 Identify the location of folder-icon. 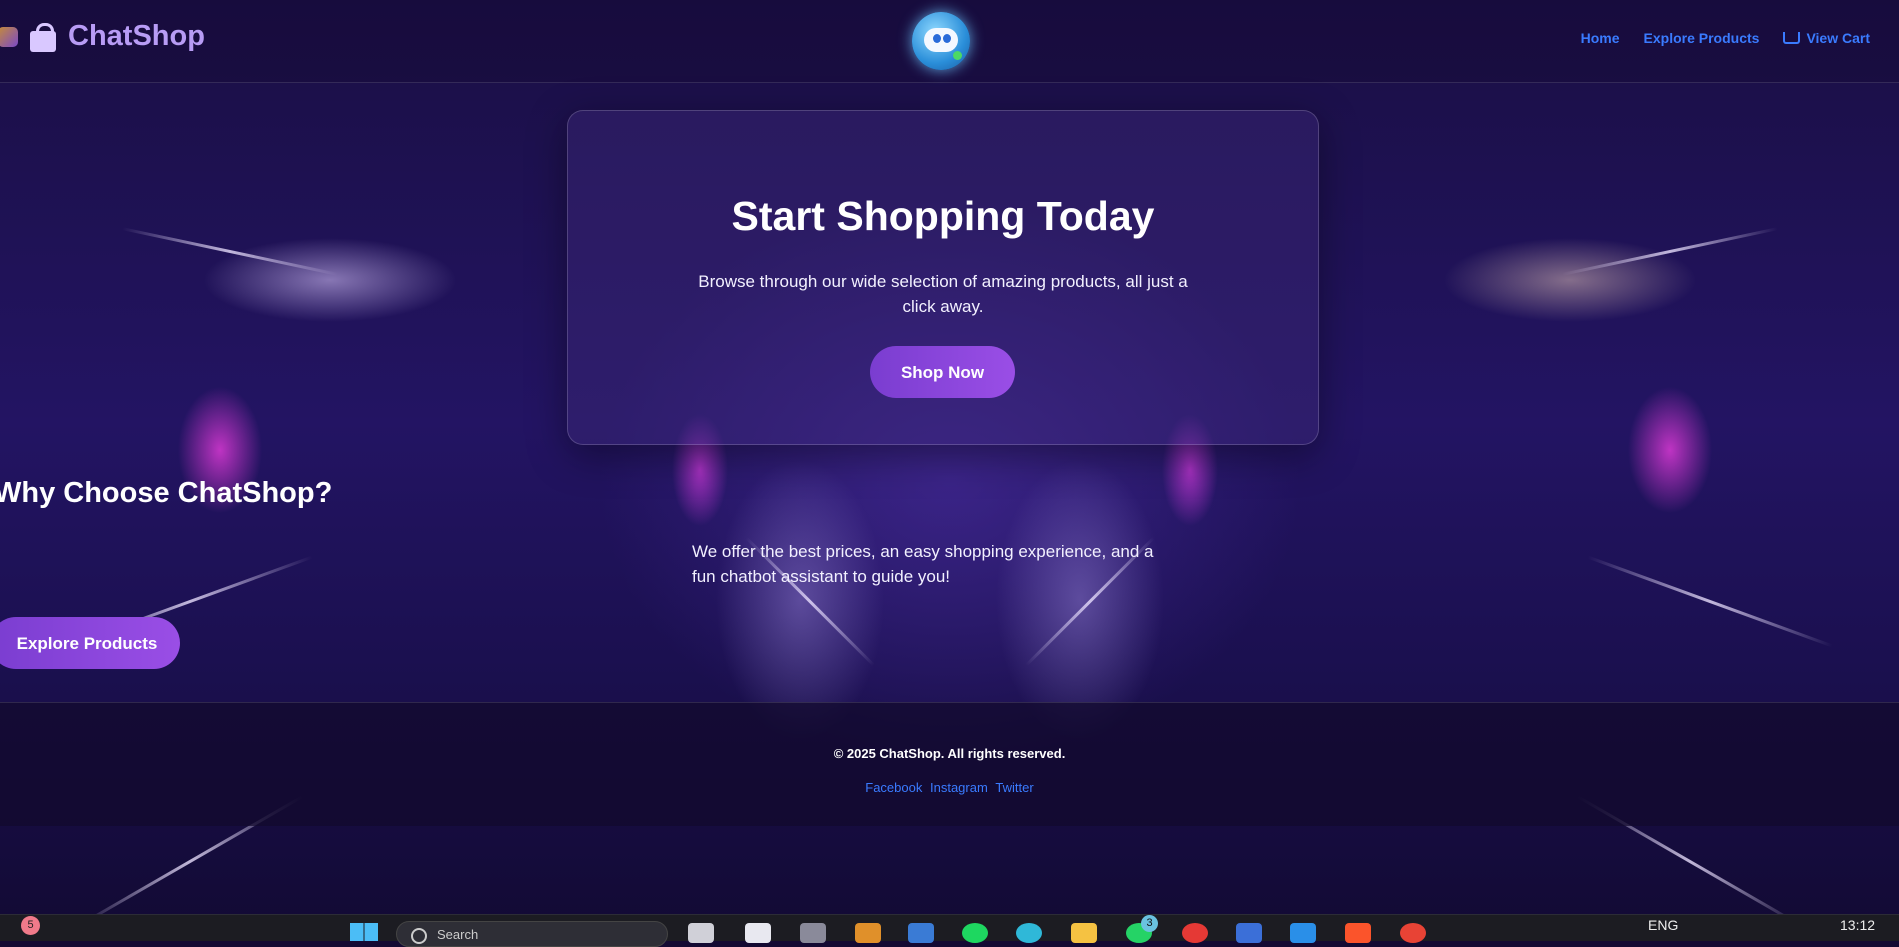
(1084, 933).